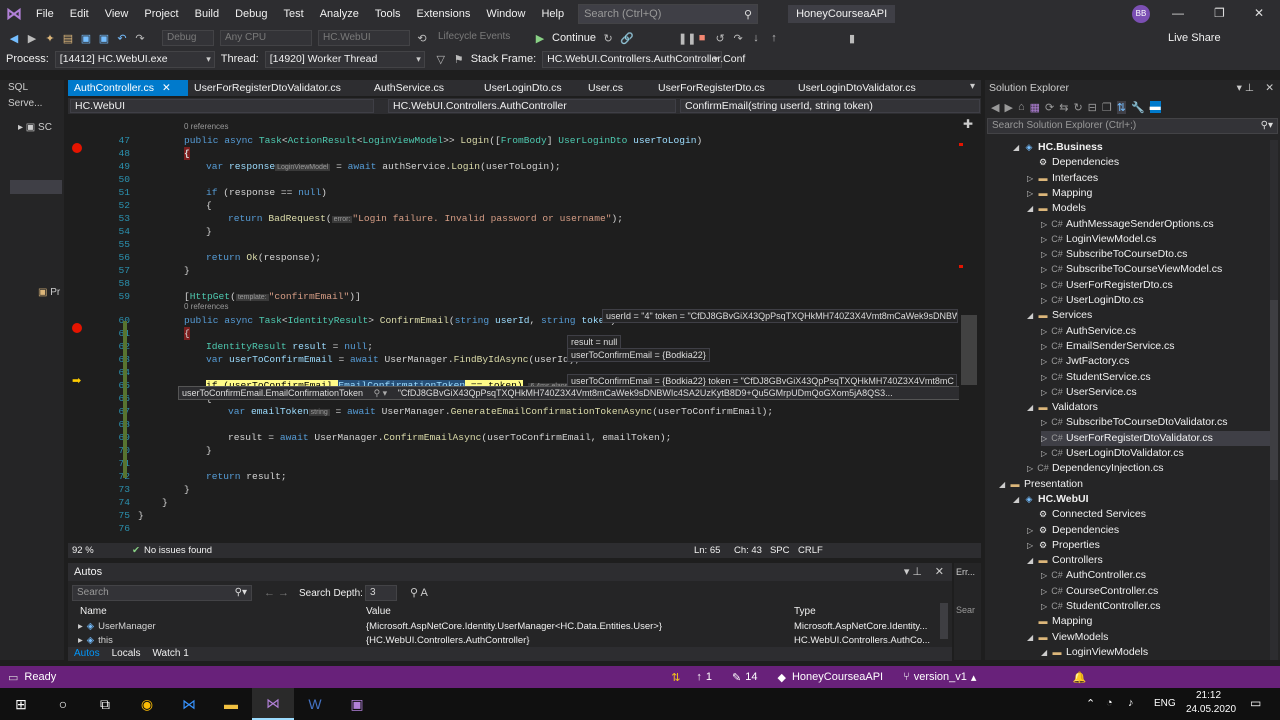 The width and height of the screenshot is (1280, 720). I want to click on code-line: 54}, so click(513, 231).